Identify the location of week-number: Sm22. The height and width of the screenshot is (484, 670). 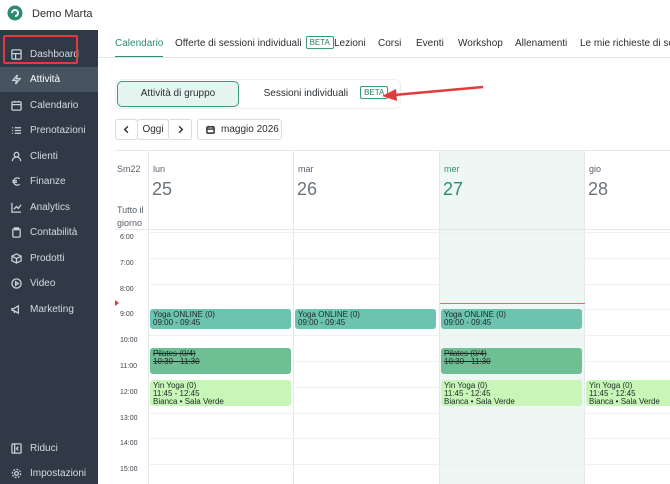
(129, 169).